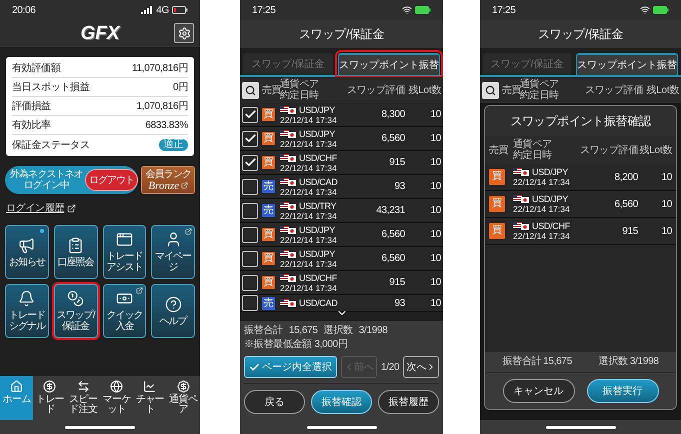  Describe the element at coordinates (341, 402) in the screenshot. I see `action-button: 振替確認` at that location.